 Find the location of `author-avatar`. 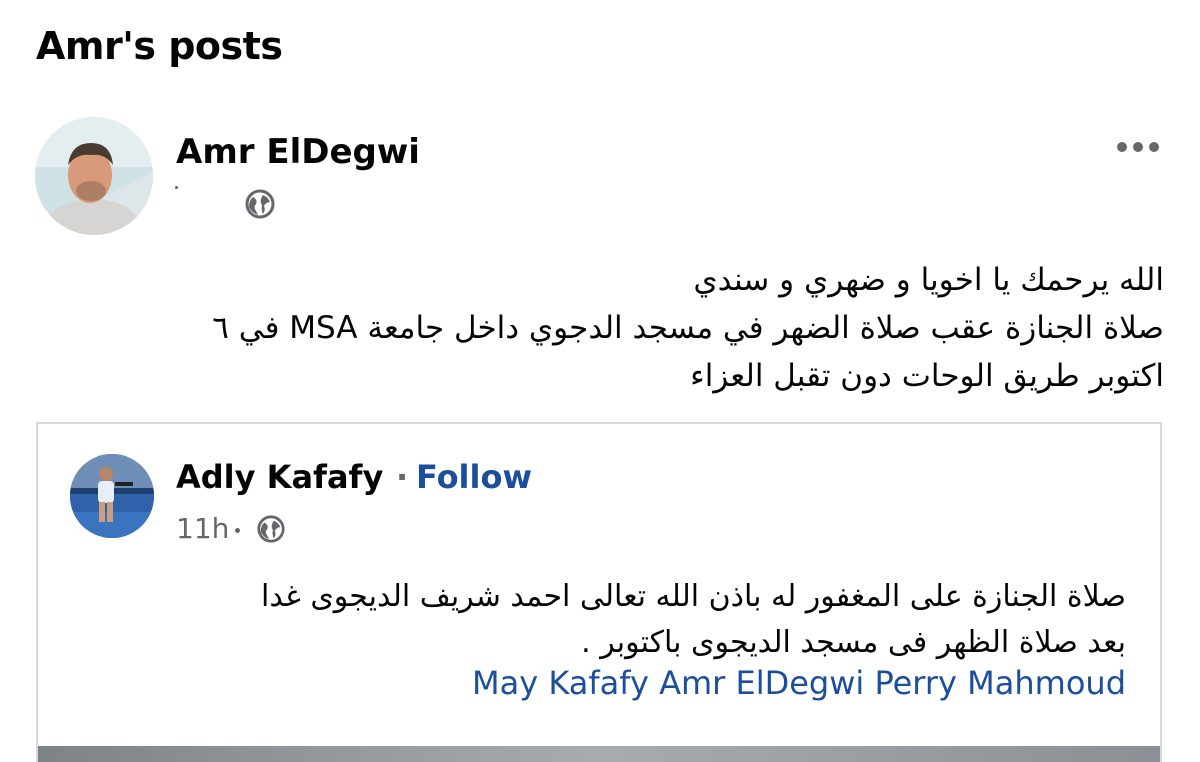

author-avatar is located at coordinates (94, 176).